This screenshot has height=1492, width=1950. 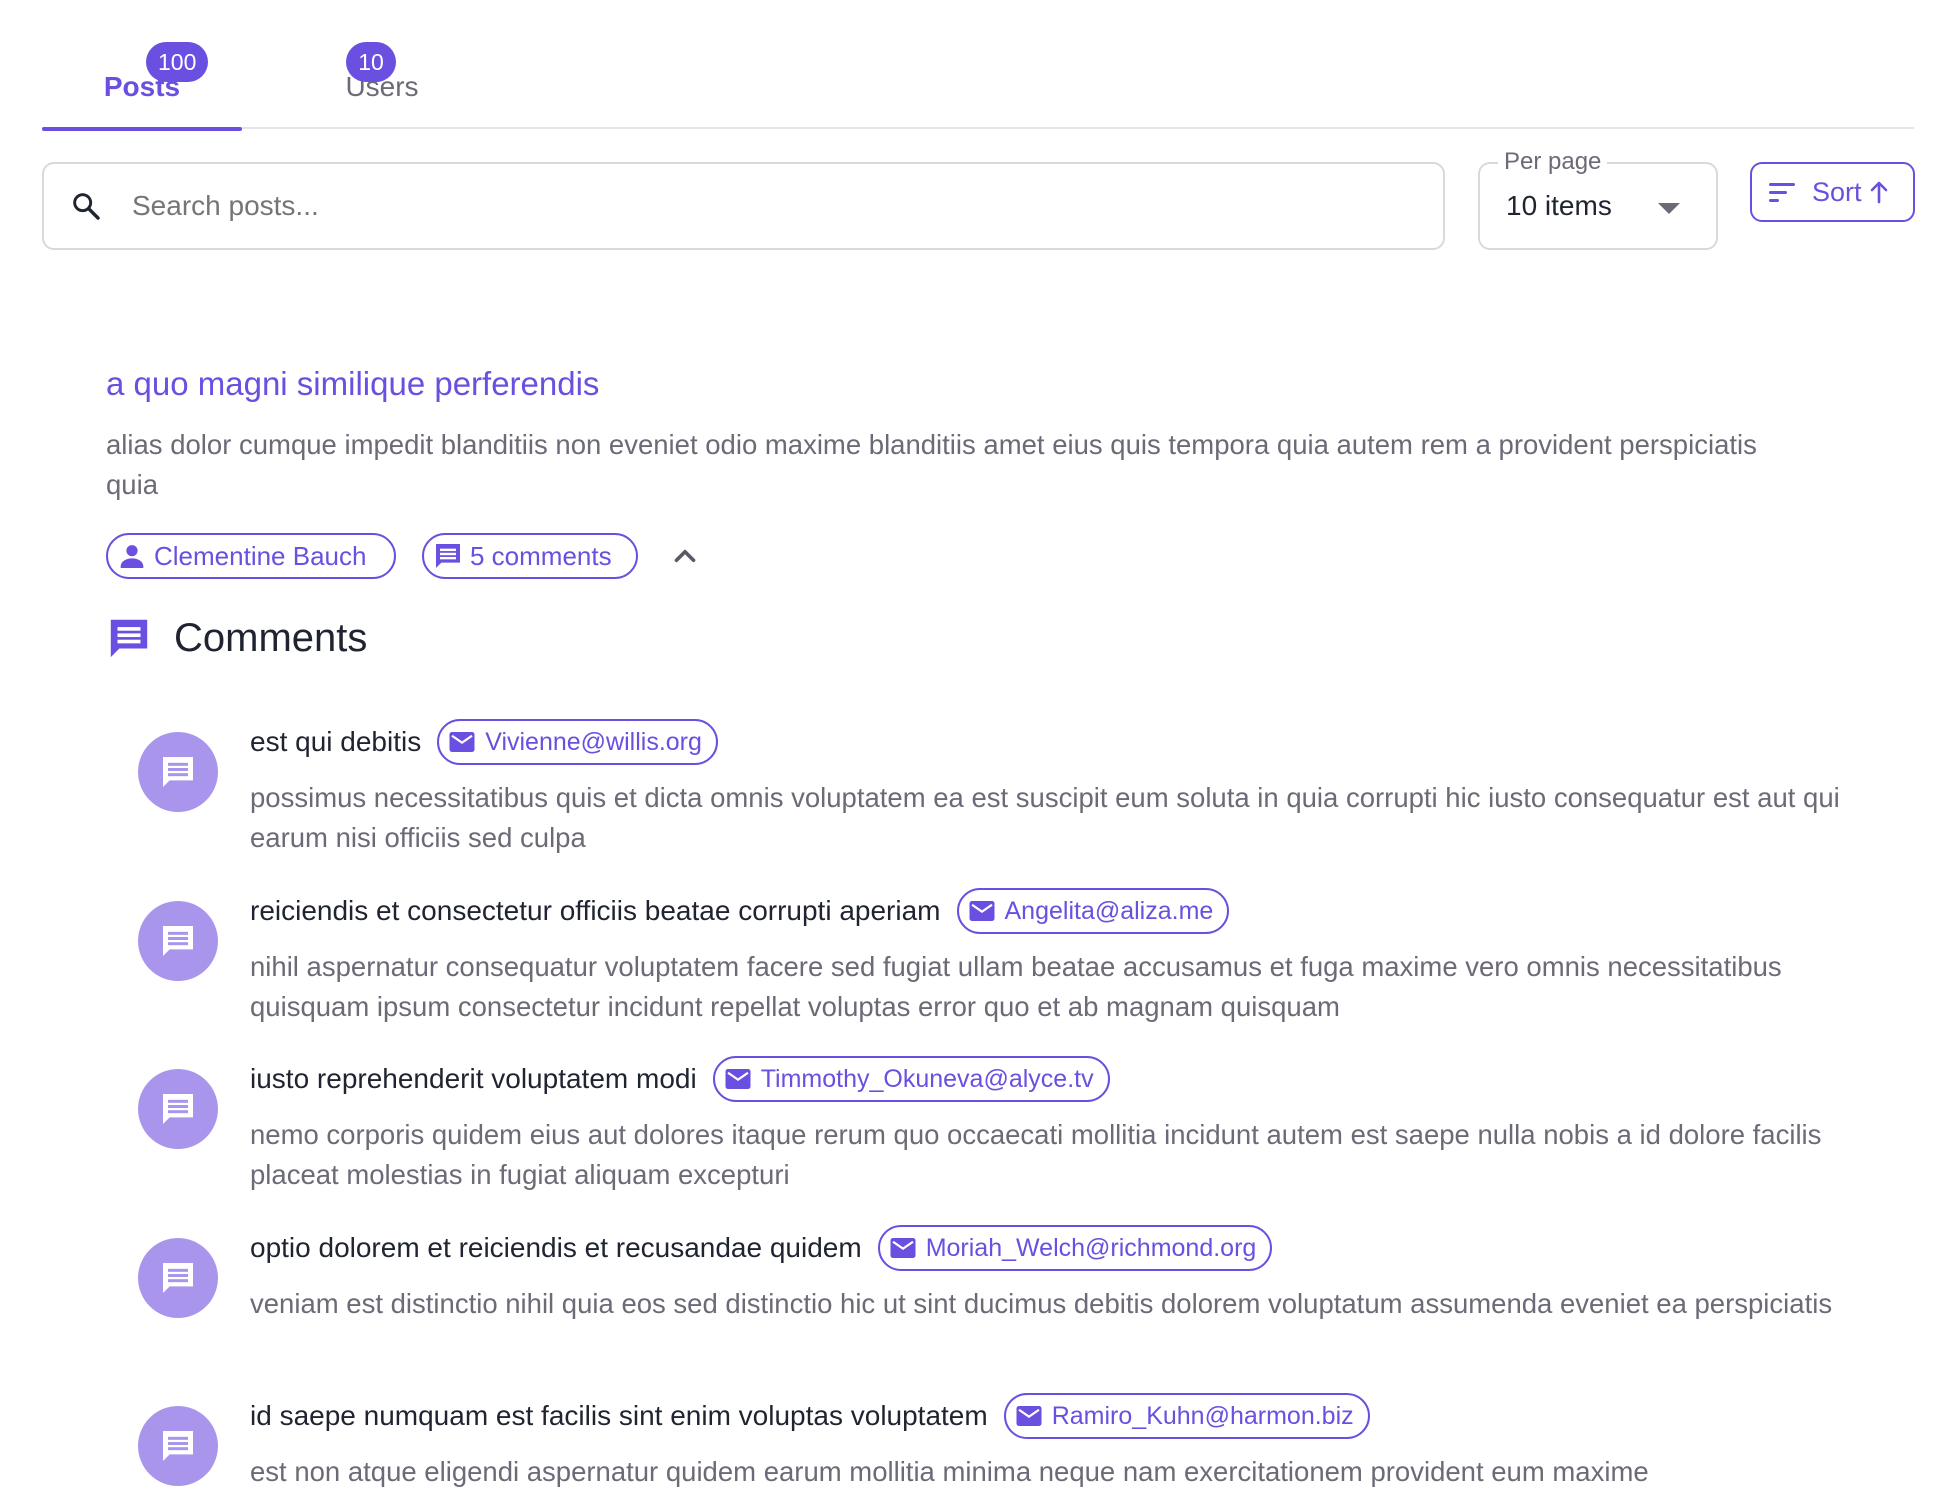 I want to click on search-box, so click(x=743, y=206).